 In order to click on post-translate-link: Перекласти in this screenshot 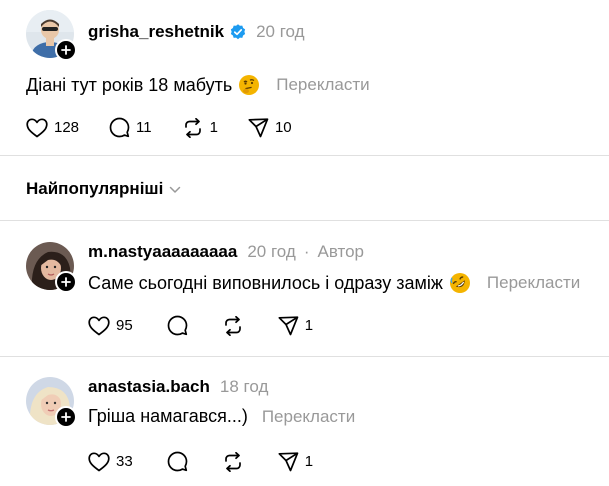, I will do `click(322, 85)`.